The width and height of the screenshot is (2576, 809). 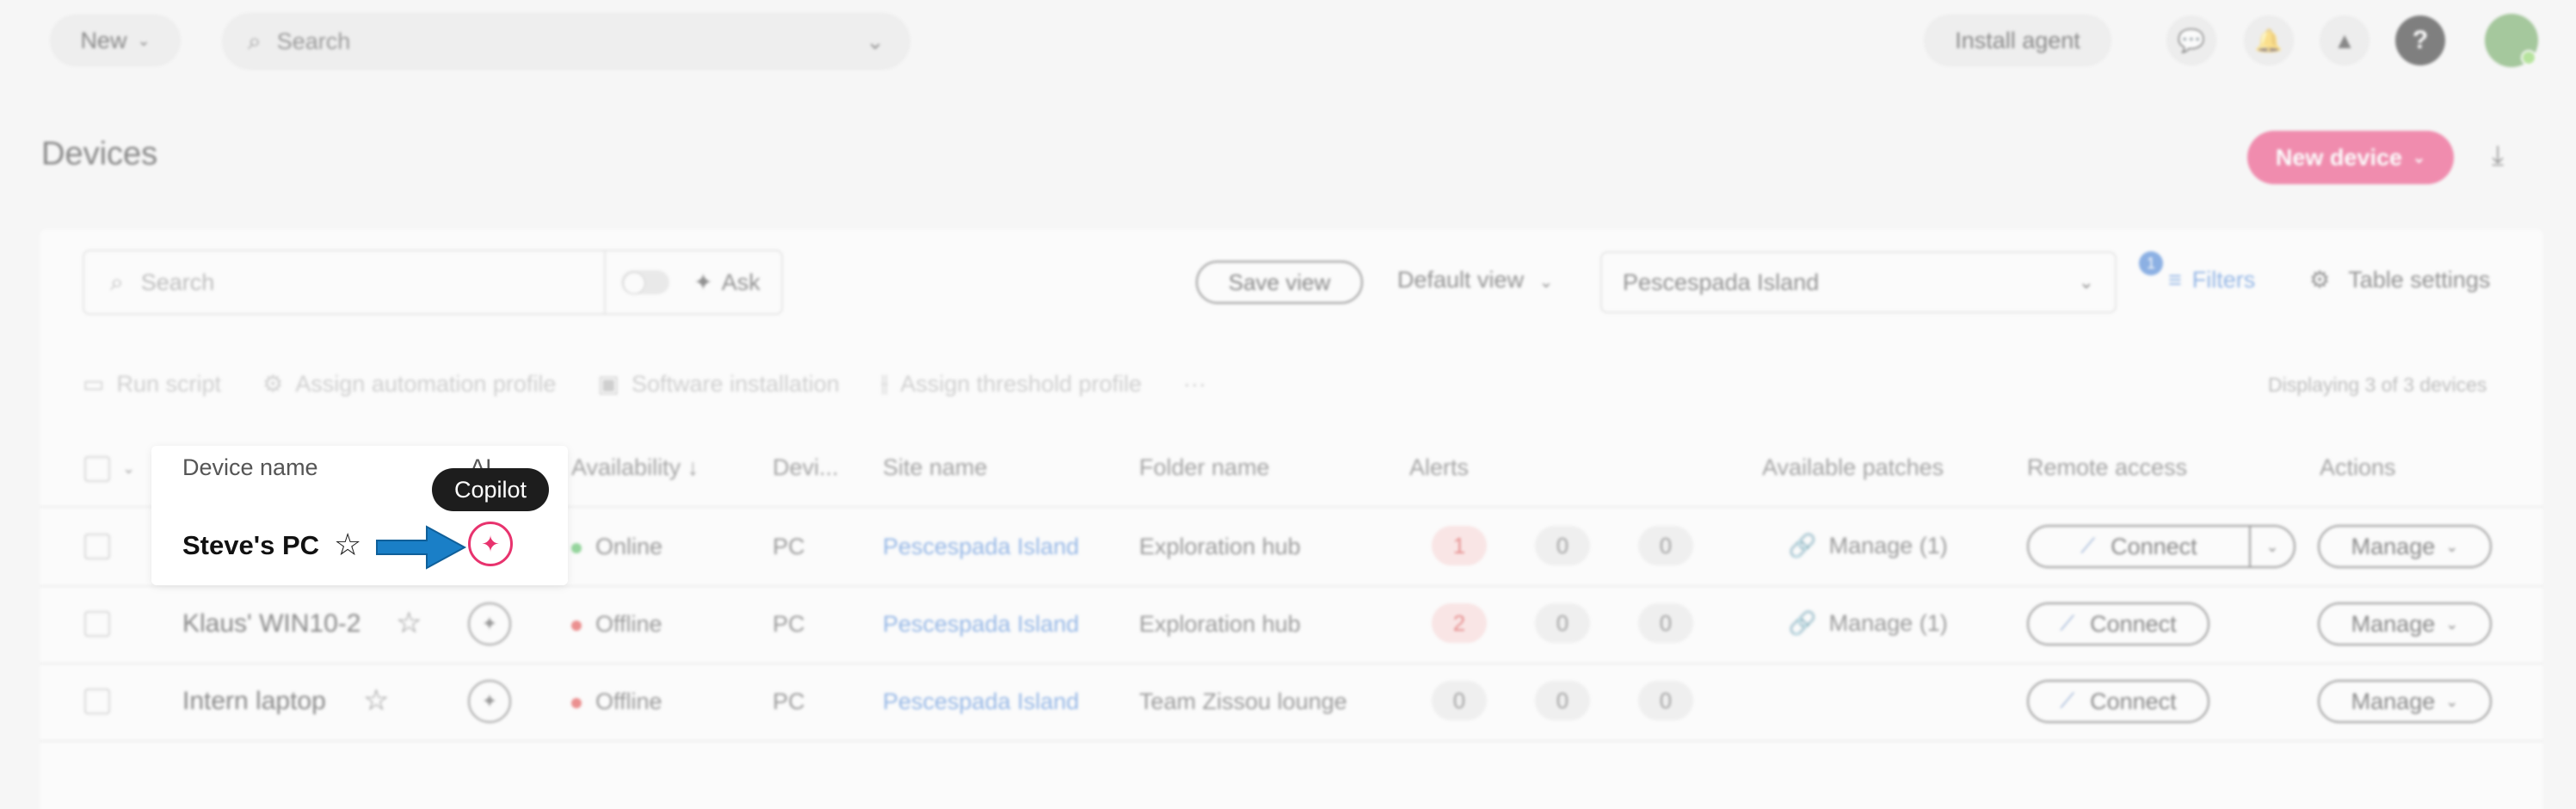 What do you see at coordinates (2399, 280) in the screenshot?
I see `table-settings-button: ⚙ Table settings` at bounding box center [2399, 280].